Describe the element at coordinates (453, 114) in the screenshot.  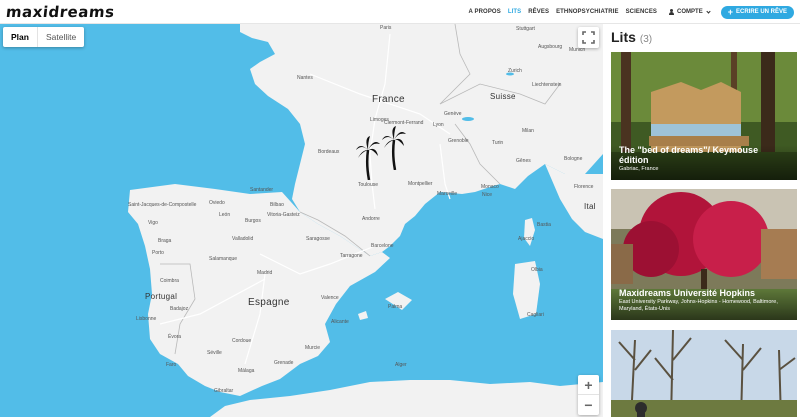
I see `city-label: Genève` at that location.